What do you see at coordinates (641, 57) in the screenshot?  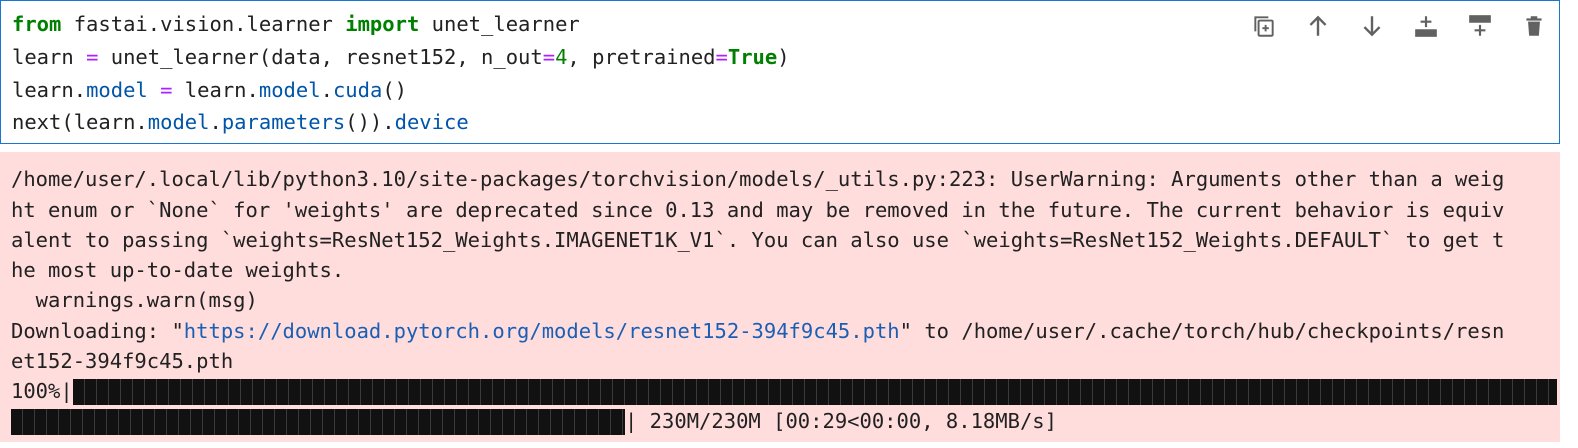 I see `code-text: , pretrained` at bounding box center [641, 57].